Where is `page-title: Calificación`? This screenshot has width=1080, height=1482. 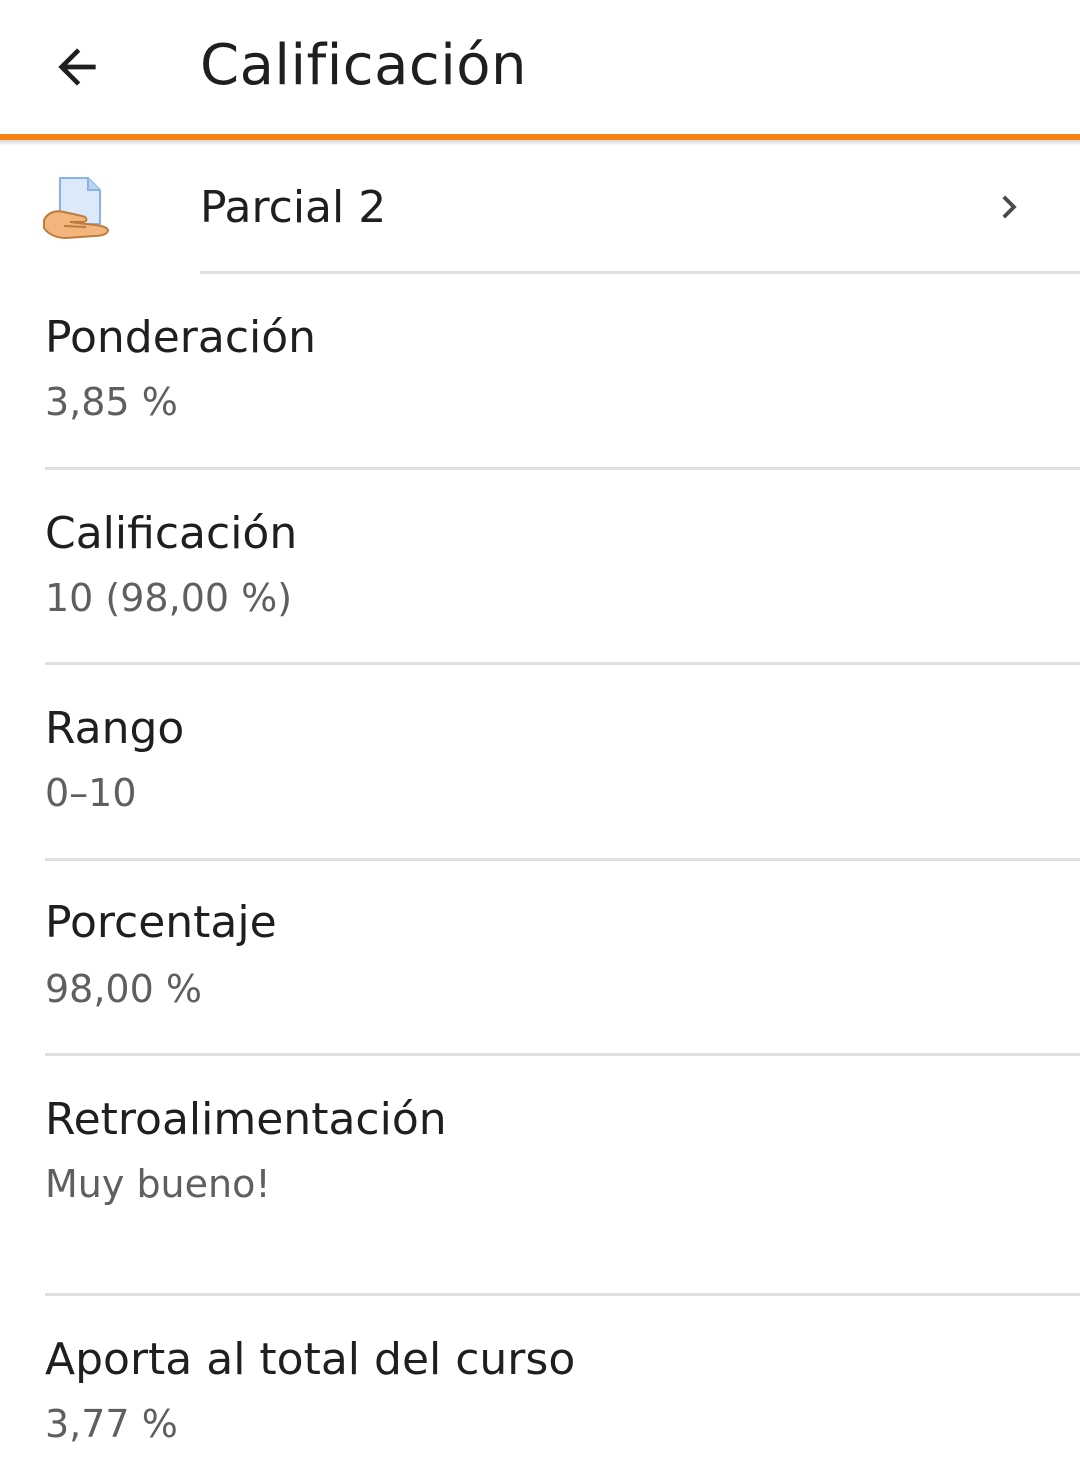
page-title: Calificación is located at coordinates (364, 65).